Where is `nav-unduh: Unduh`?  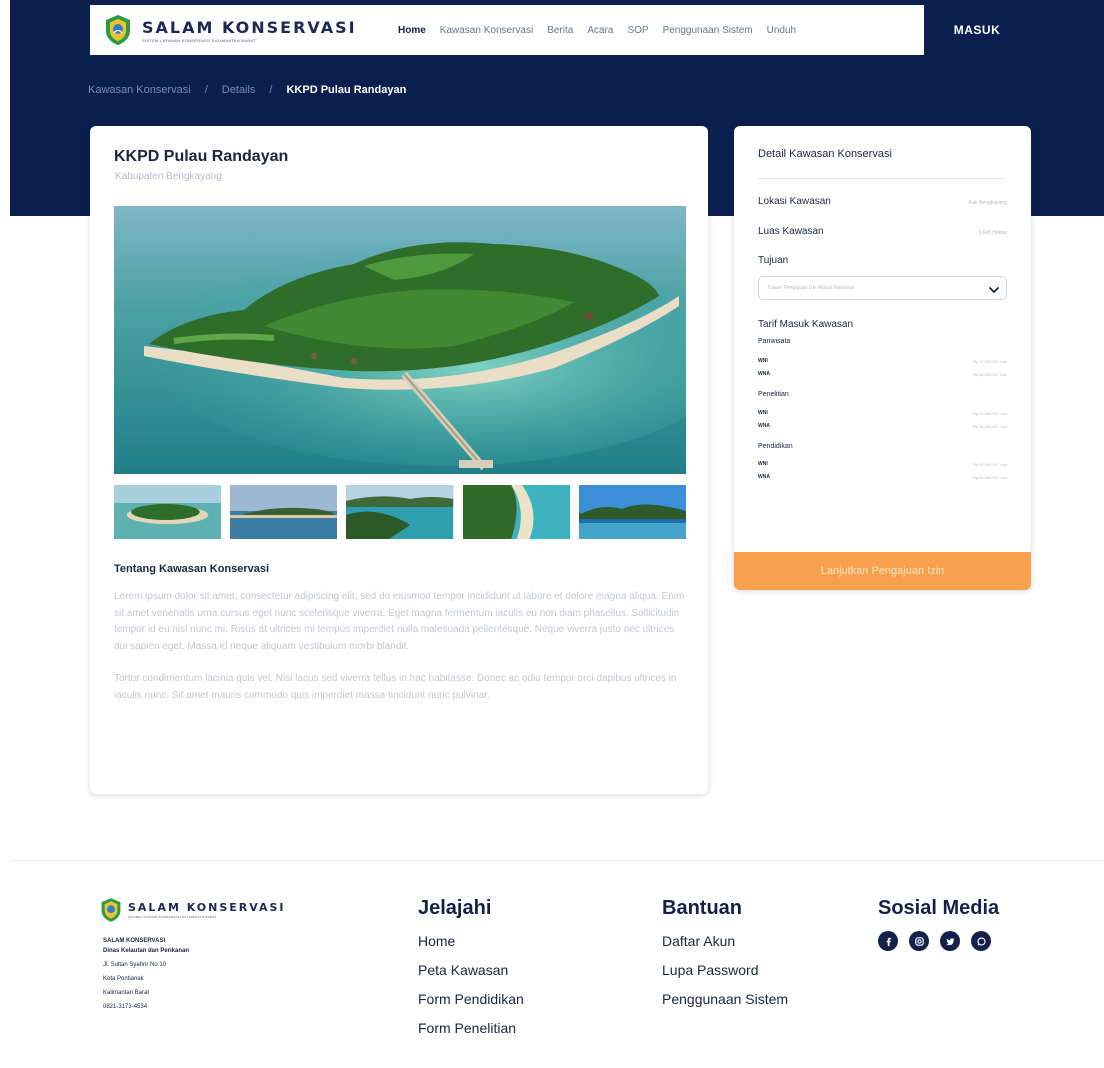 nav-unduh: Unduh is located at coordinates (781, 30).